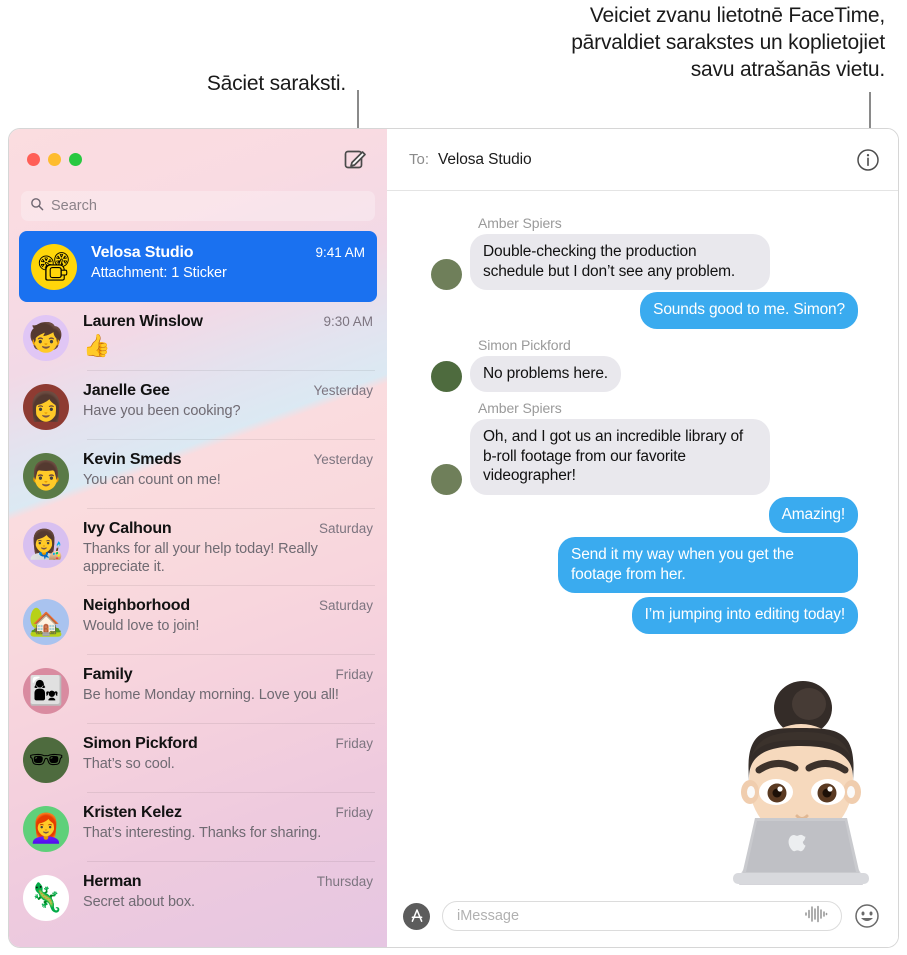  I want to click on minimize-button, so click(54, 159).